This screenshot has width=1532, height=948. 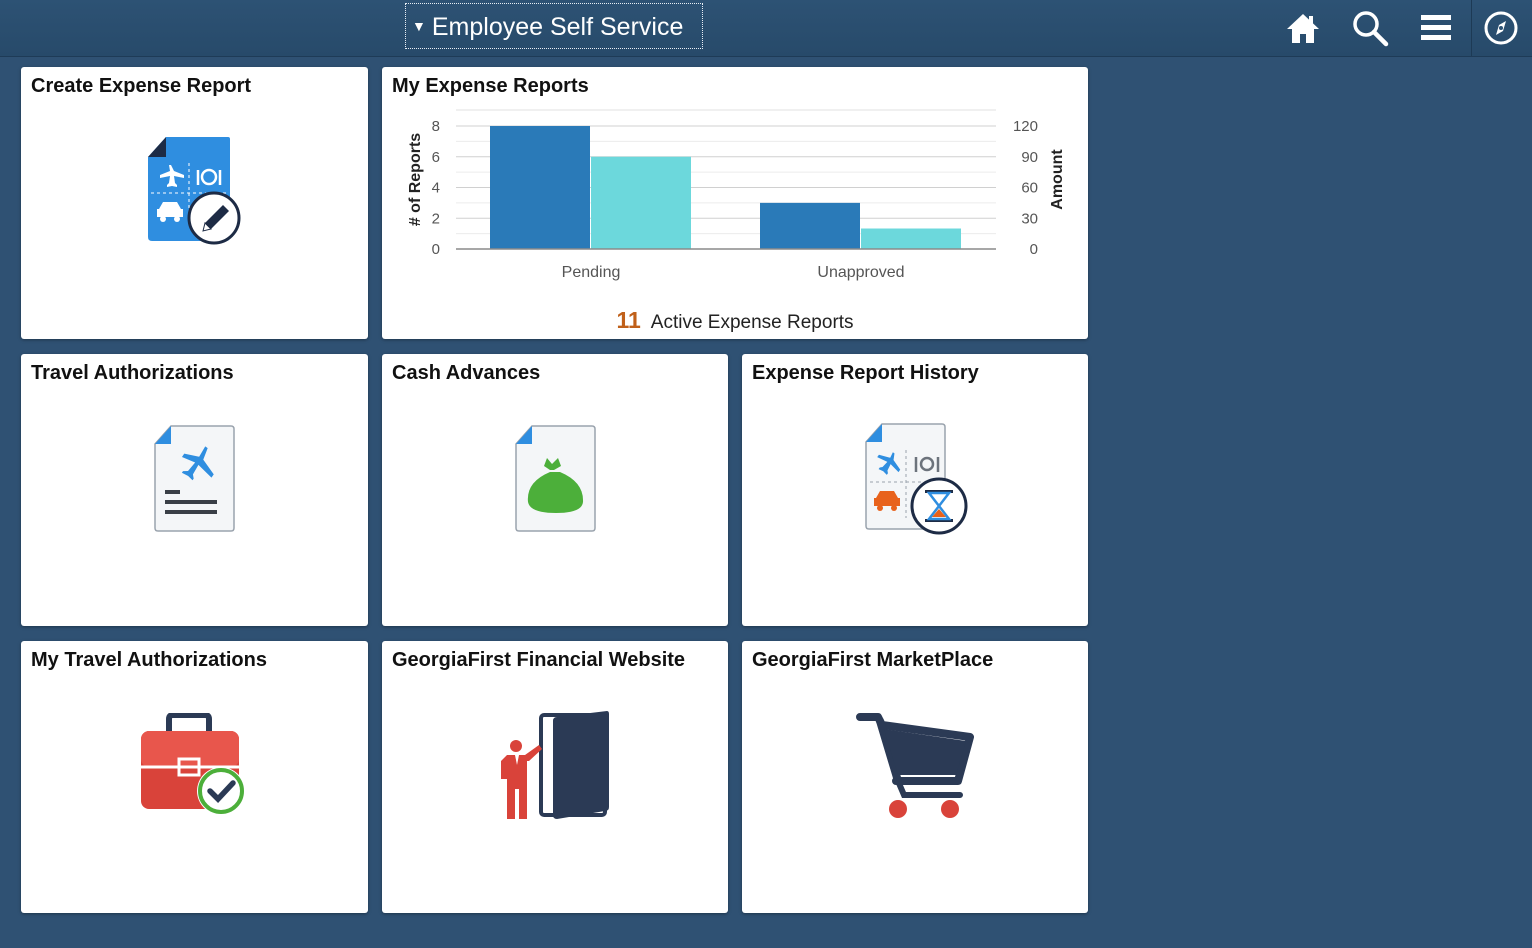 What do you see at coordinates (194, 478) in the screenshot?
I see `travel-document-icon` at bounding box center [194, 478].